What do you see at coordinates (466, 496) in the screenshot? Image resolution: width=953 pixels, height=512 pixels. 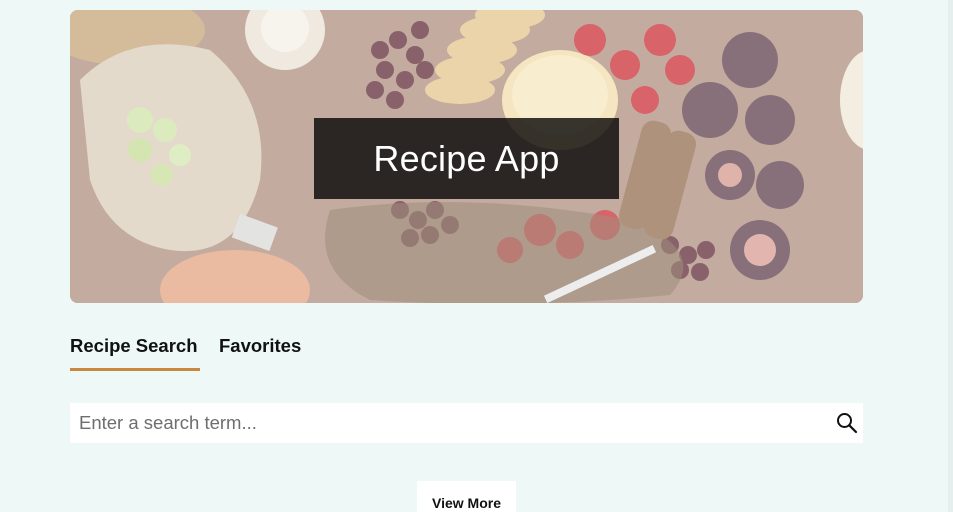 I see `view-more-button: View More` at bounding box center [466, 496].